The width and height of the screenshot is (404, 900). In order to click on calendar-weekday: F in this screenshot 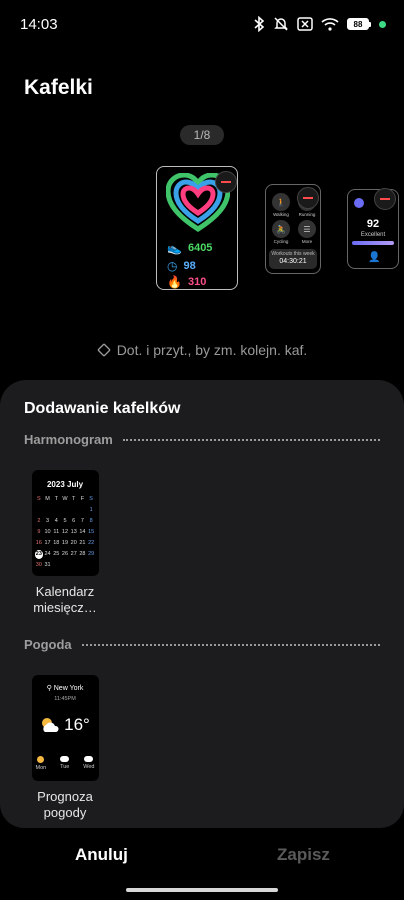, I will do `click(82, 499)`.